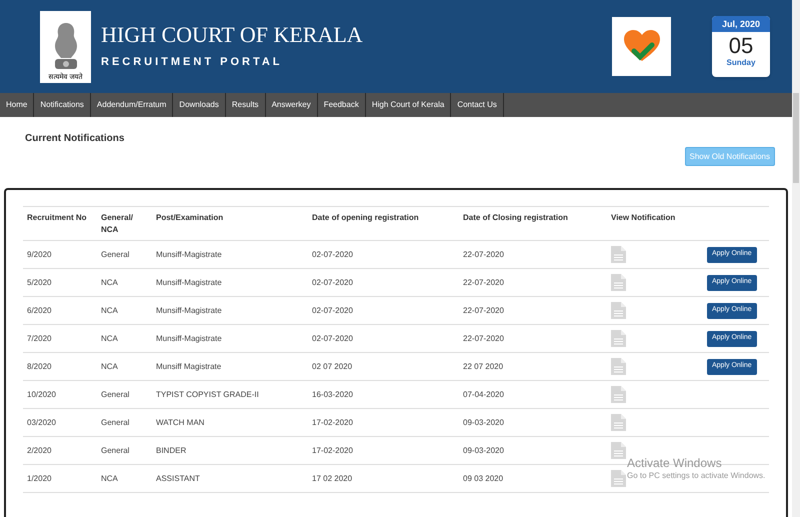  What do you see at coordinates (332, 366) in the screenshot?
I see `table-cell: 02 07 2020` at bounding box center [332, 366].